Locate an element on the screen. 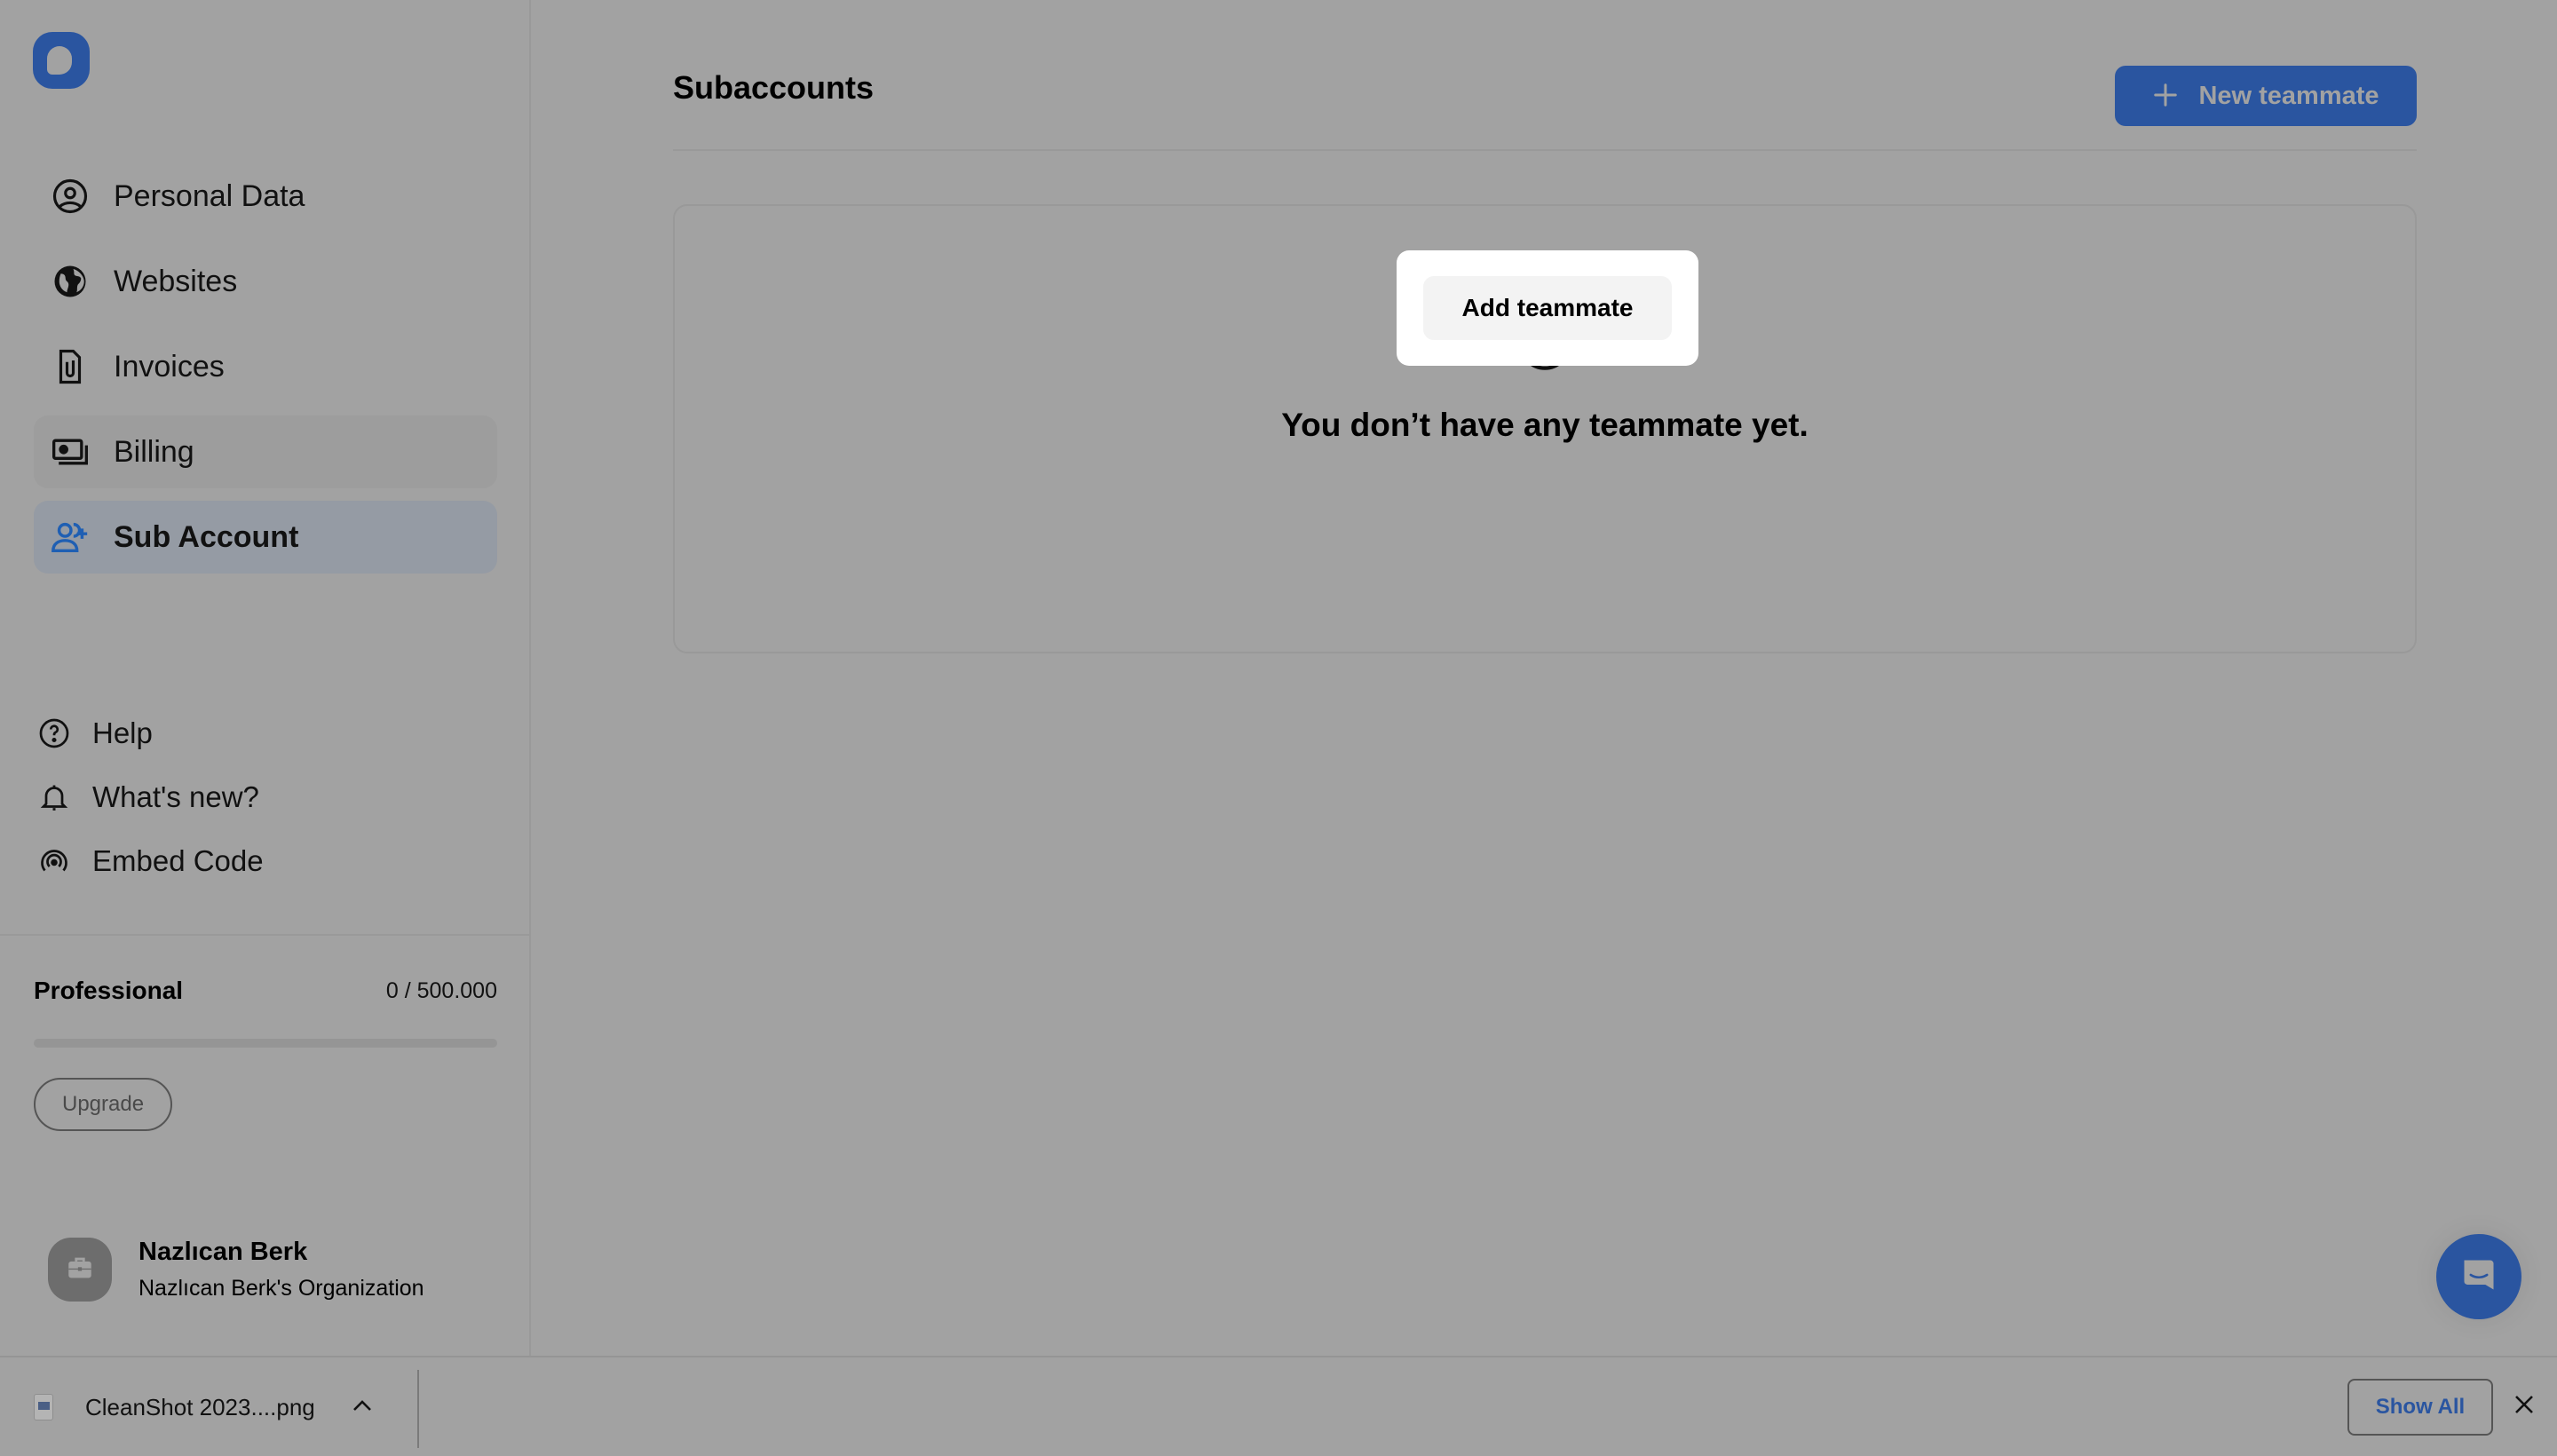 The image size is (2557, 1456). upgrade-button: Upgrade is located at coordinates (103, 1104).